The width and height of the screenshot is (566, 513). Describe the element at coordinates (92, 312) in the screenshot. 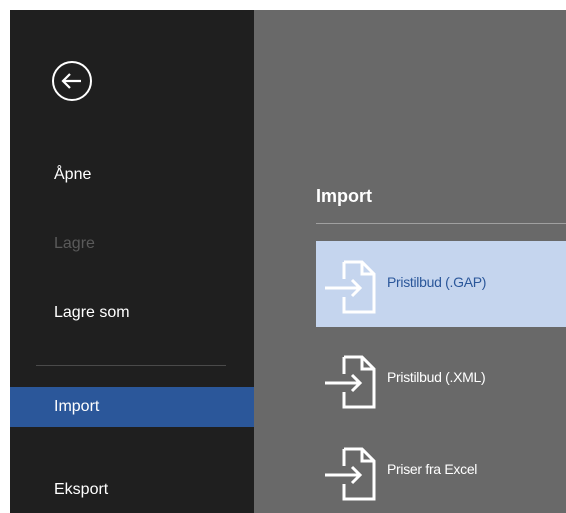

I see `sidebar-item-label: Lagre som` at that location.